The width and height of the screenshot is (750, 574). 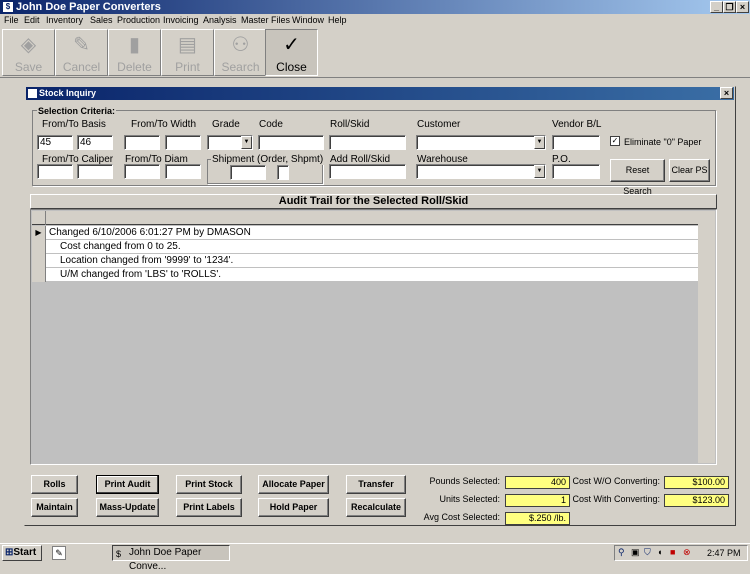 What do you see at coordinates (615, 141) in the screenshot?
I see `eliminate-checkbox: ✓` at bounding box center [615, 141].